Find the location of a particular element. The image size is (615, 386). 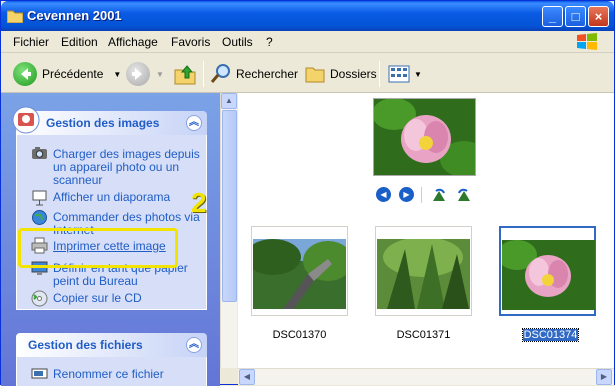

thumbnail-selected is located at coordinates (547, 271).